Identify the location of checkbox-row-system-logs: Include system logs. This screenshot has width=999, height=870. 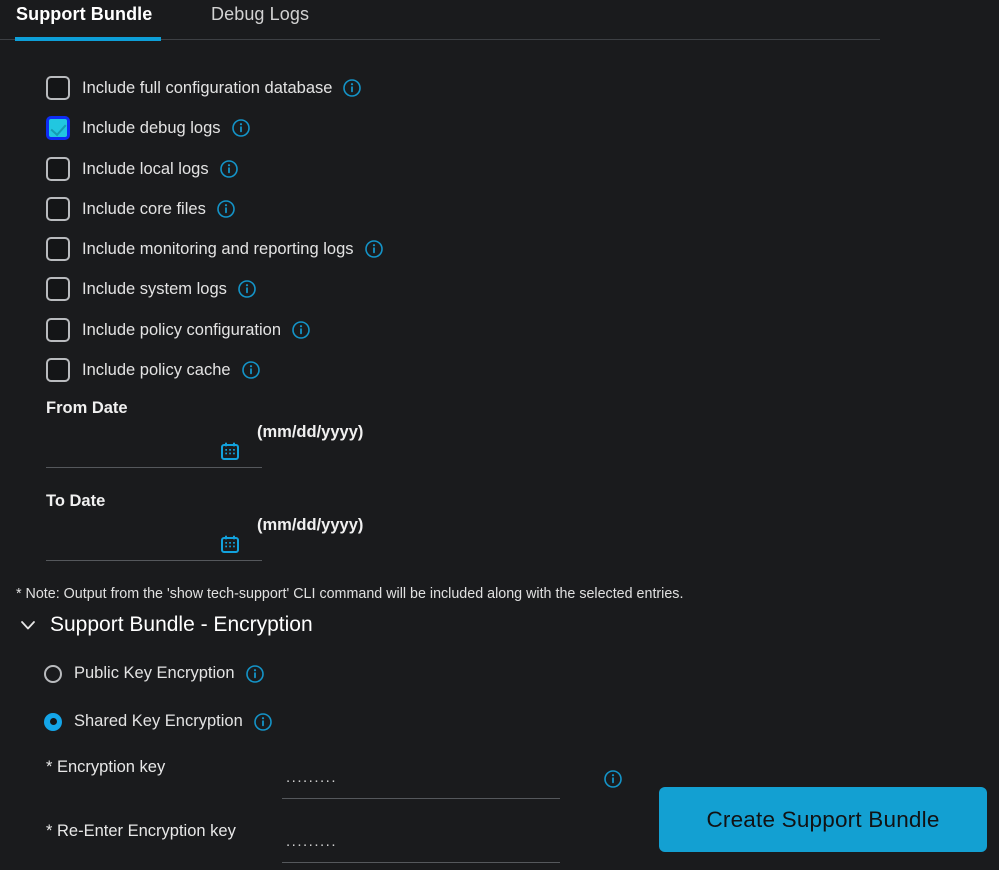
(151, 289).